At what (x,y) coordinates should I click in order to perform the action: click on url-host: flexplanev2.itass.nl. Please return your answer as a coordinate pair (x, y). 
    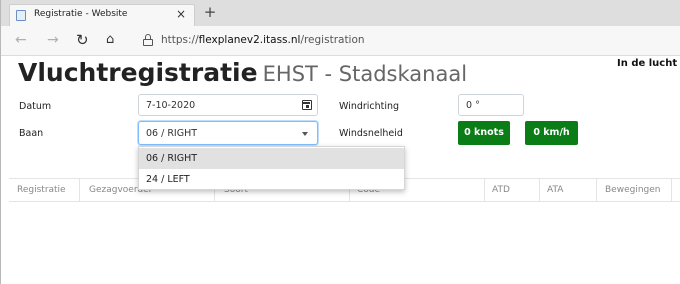
    Looking at the image, I should click on (249, 40).